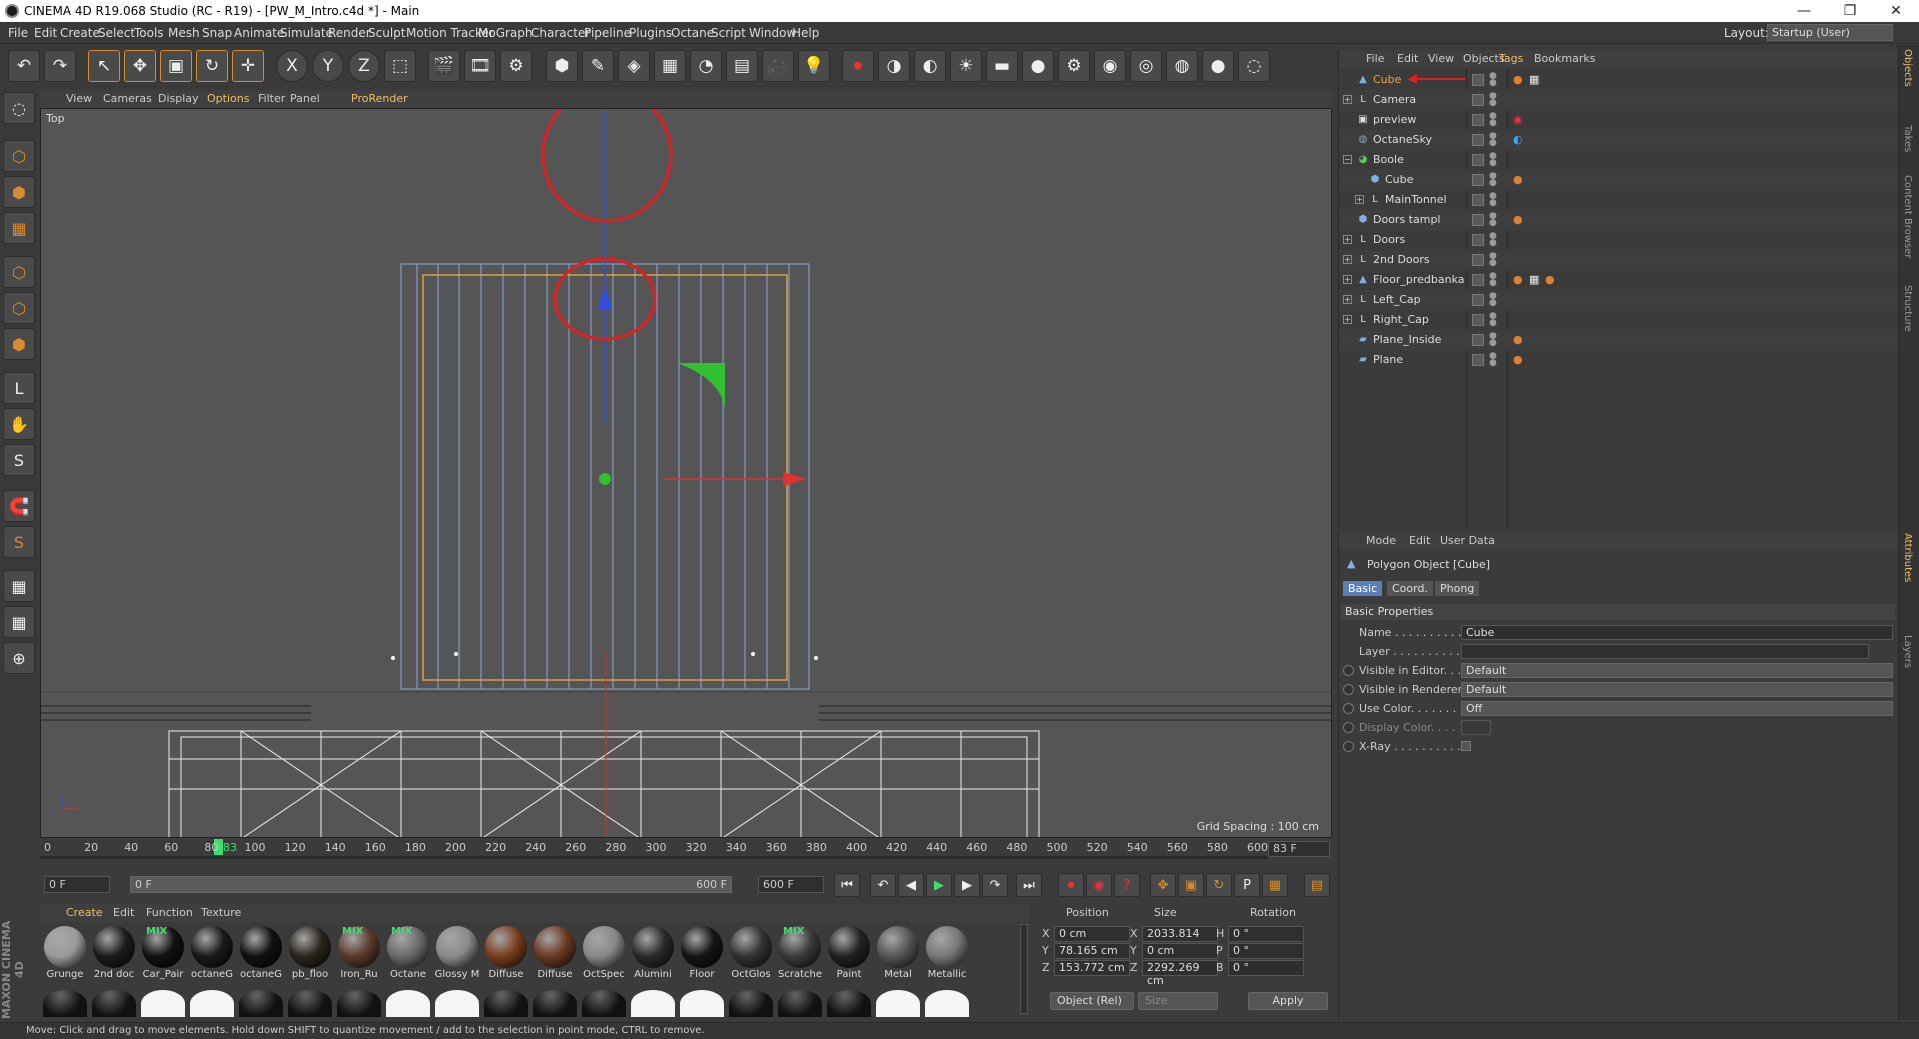 The height and width of the screenshot is (1039, 1919). I want to click on dock-tab-takes: Takes, so click(1907, 138).